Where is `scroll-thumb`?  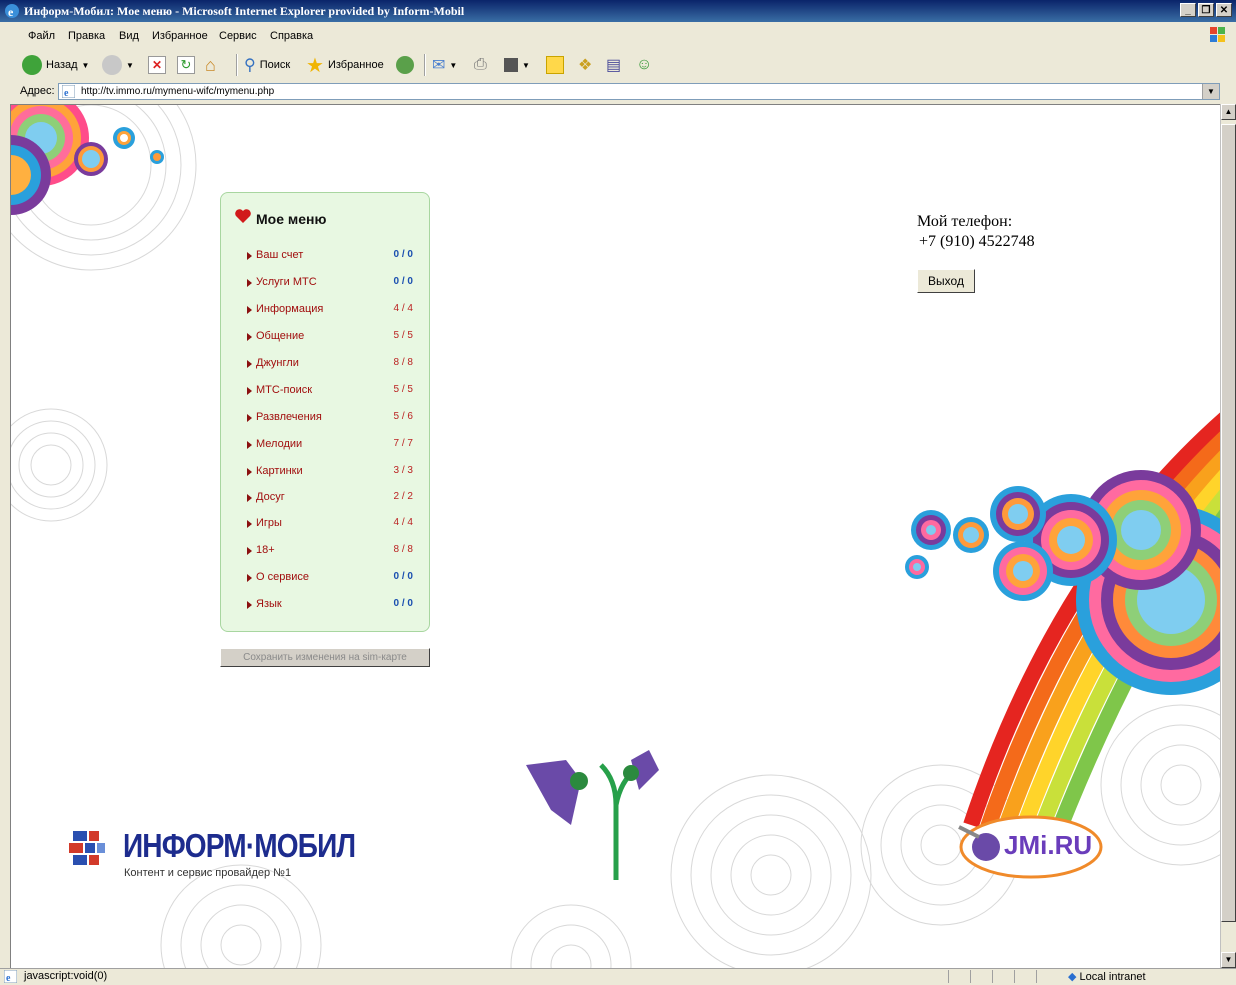
scroll-thumb is located at coordinates (1228, 523).